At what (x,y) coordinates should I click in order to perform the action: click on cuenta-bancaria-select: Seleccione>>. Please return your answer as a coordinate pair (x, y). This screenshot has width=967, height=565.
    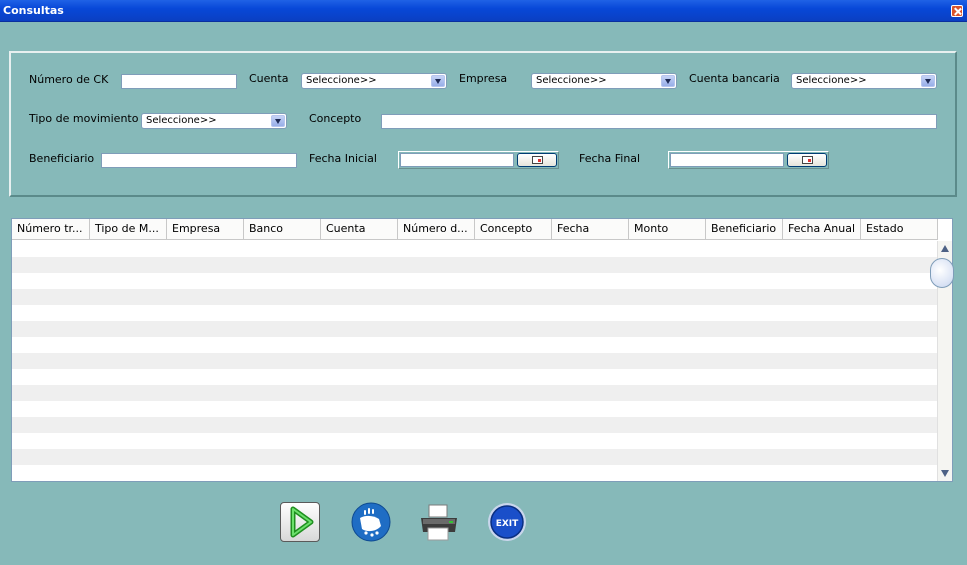
    Looking at the image, I should click on (864, 81).